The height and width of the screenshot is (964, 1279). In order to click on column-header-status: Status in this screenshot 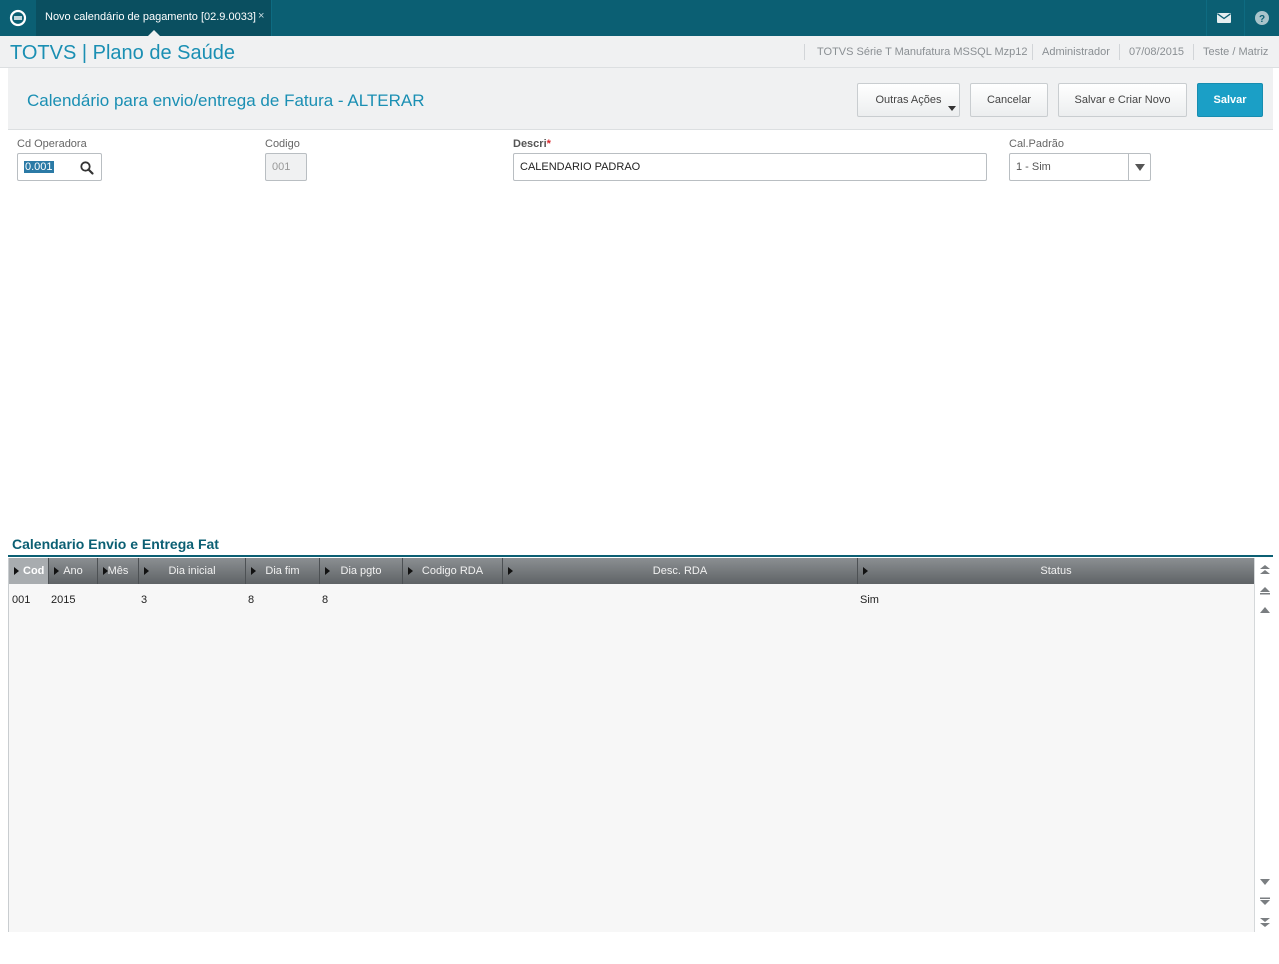, I will do `click(1056, 571)`.